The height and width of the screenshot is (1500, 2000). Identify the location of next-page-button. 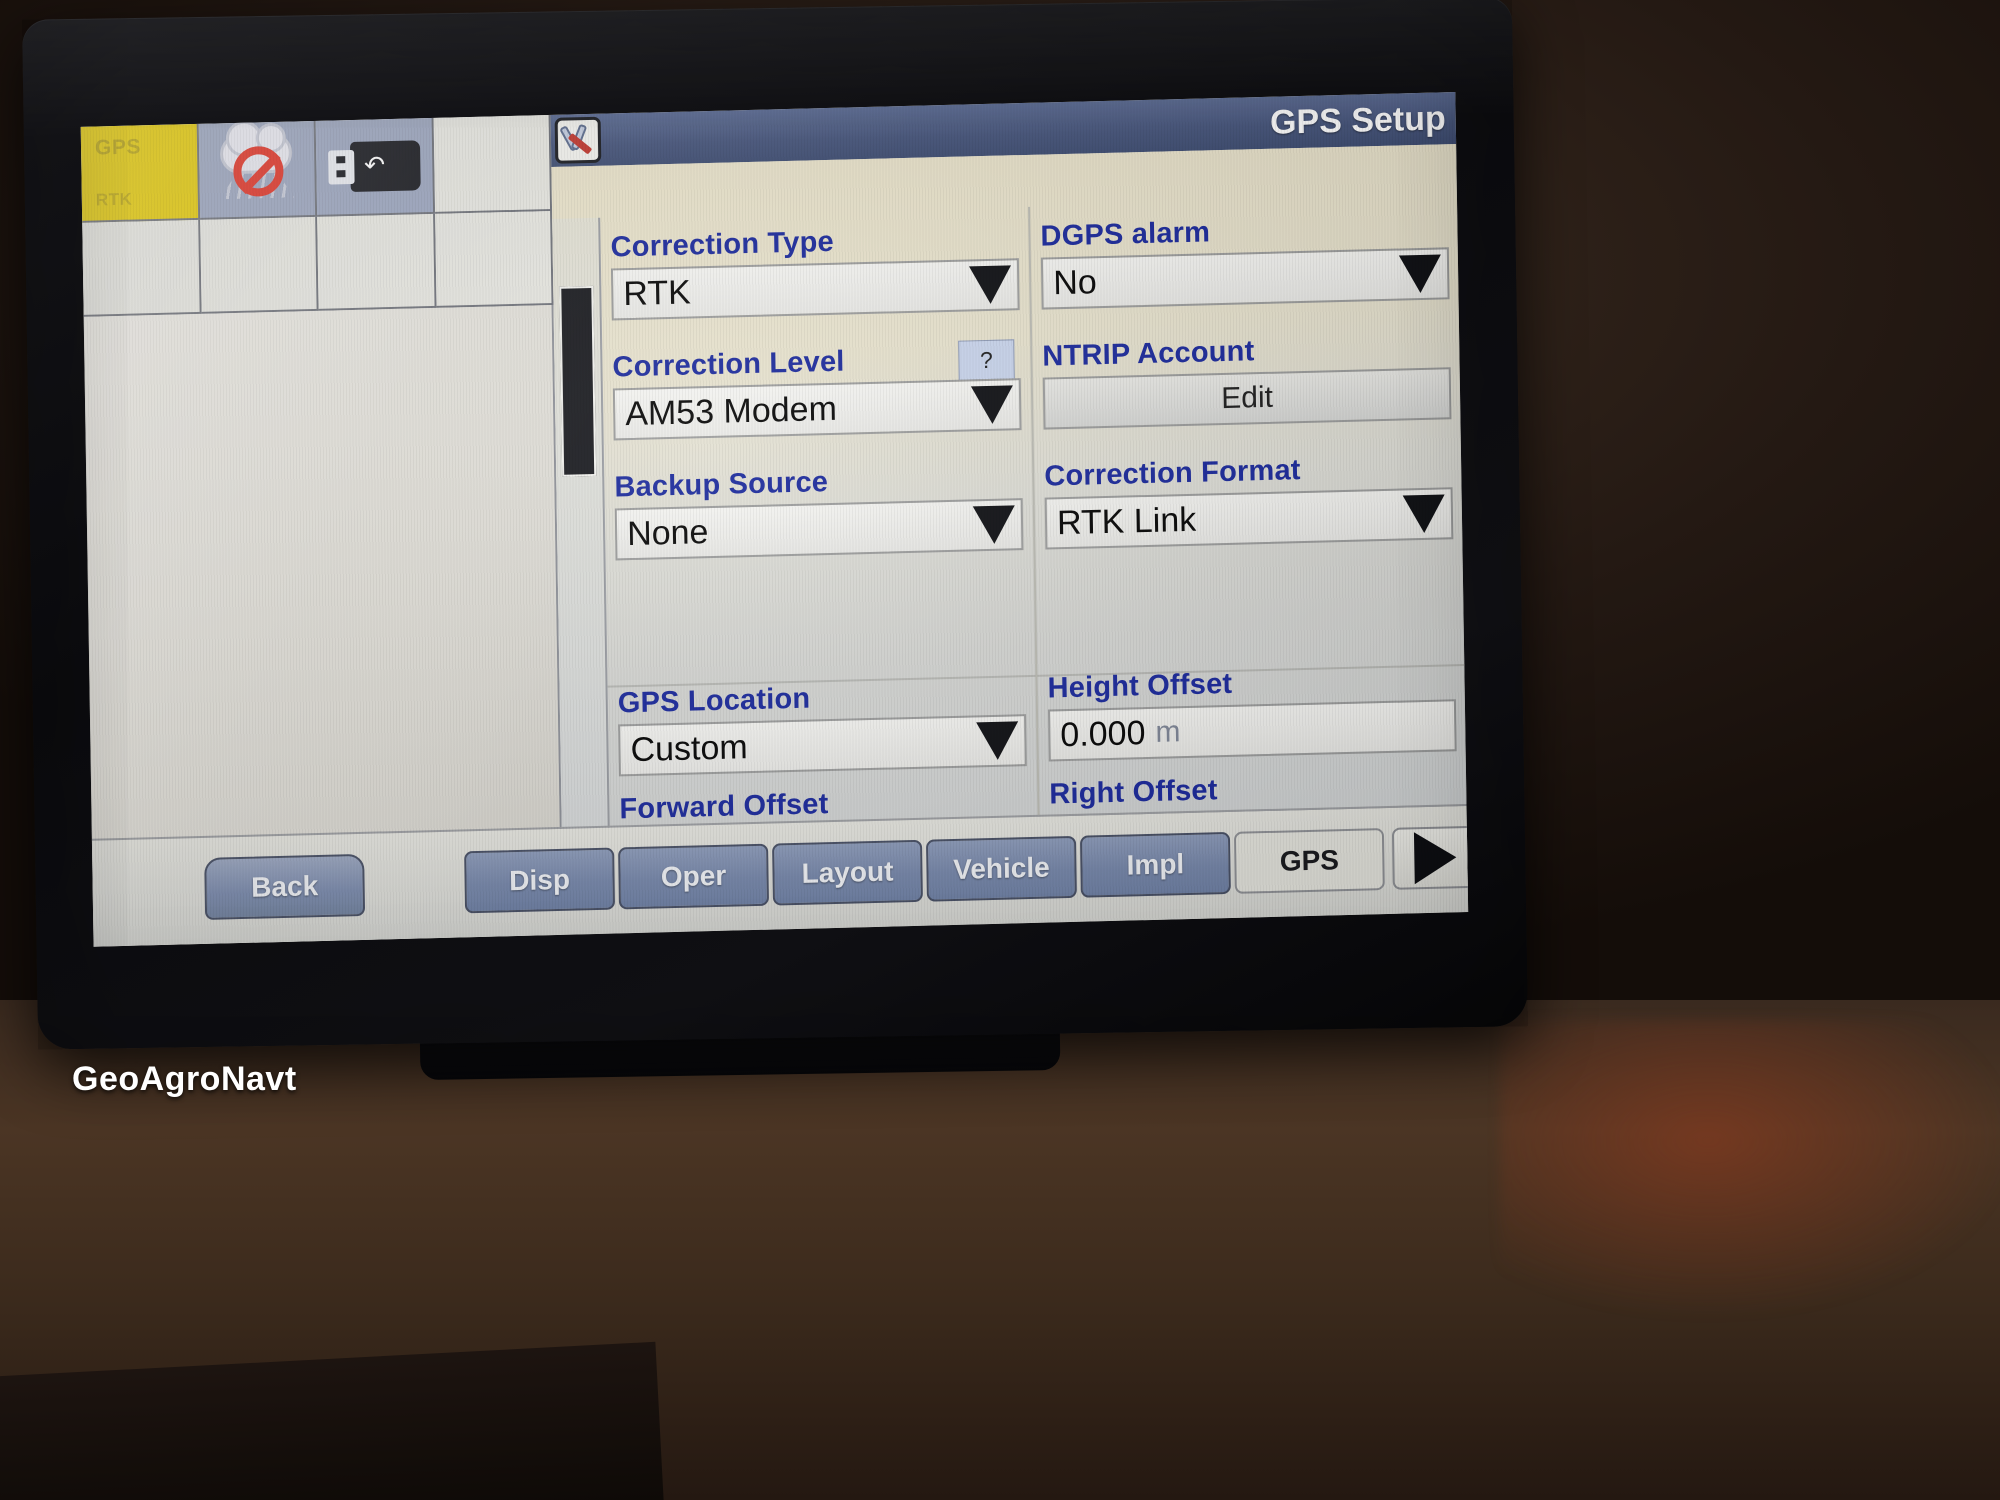
(1430, 857).